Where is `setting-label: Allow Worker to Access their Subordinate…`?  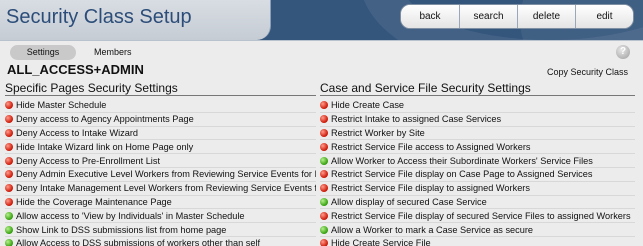
setting-label: Allow Worker to Access their Subordinate… is located at coordinates (462, 160).